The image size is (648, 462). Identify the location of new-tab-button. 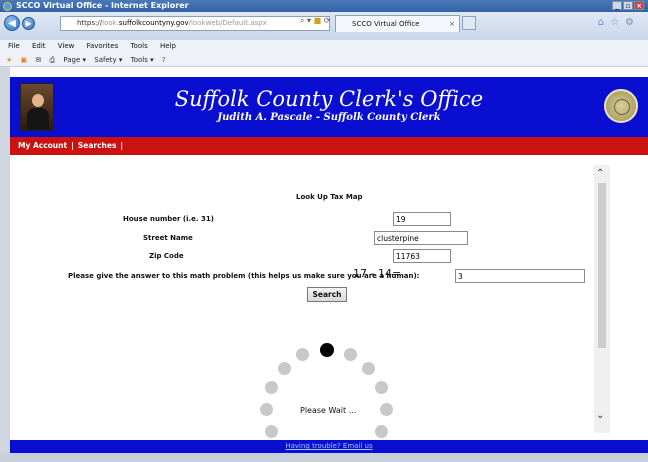
(469, 23).